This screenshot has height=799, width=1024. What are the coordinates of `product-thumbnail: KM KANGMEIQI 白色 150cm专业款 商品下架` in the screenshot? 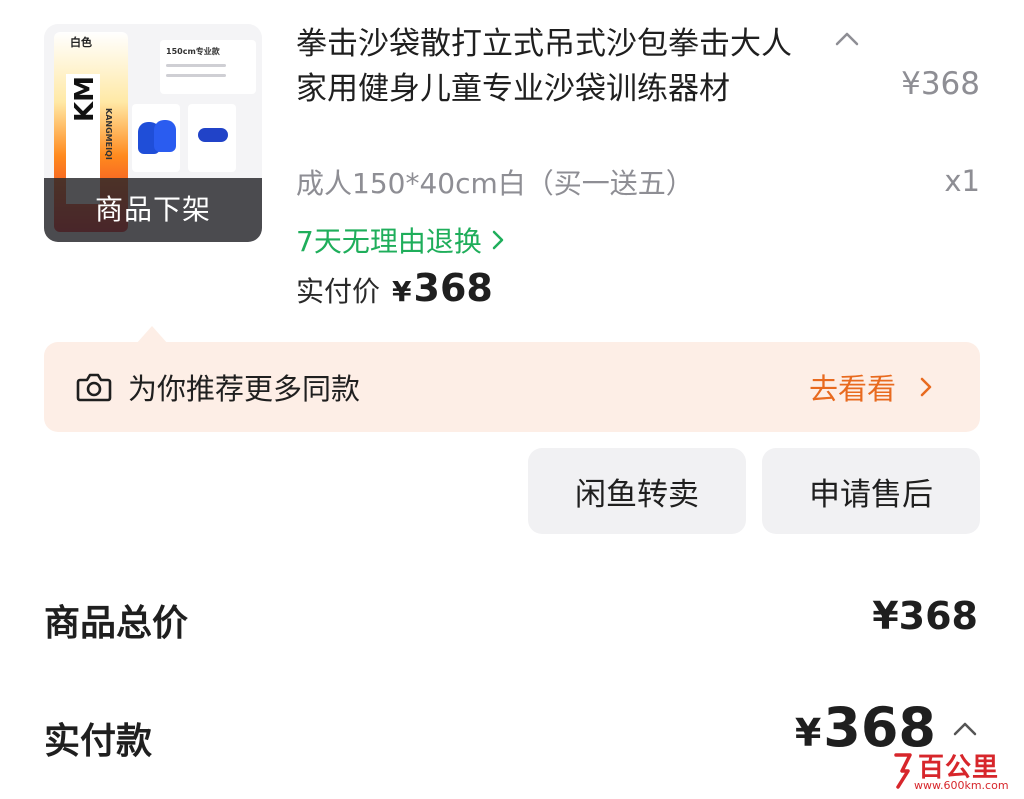 It's located at (153, 133).